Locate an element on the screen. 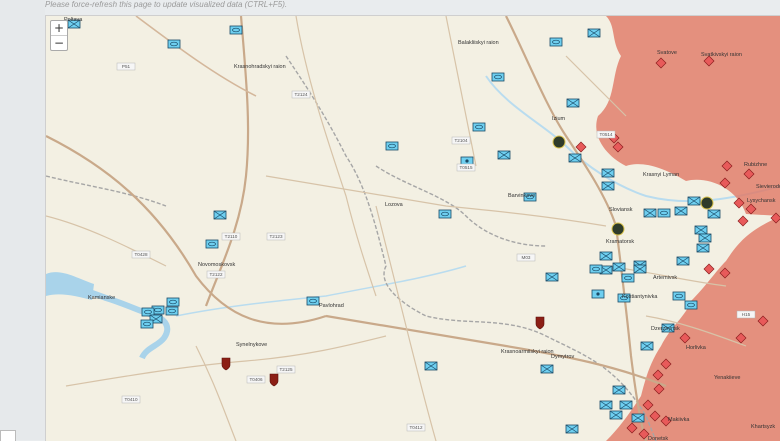 The width and height of the screenshot is (780, 441). place-label: Barvinkove is located at coordinates (521, 196).